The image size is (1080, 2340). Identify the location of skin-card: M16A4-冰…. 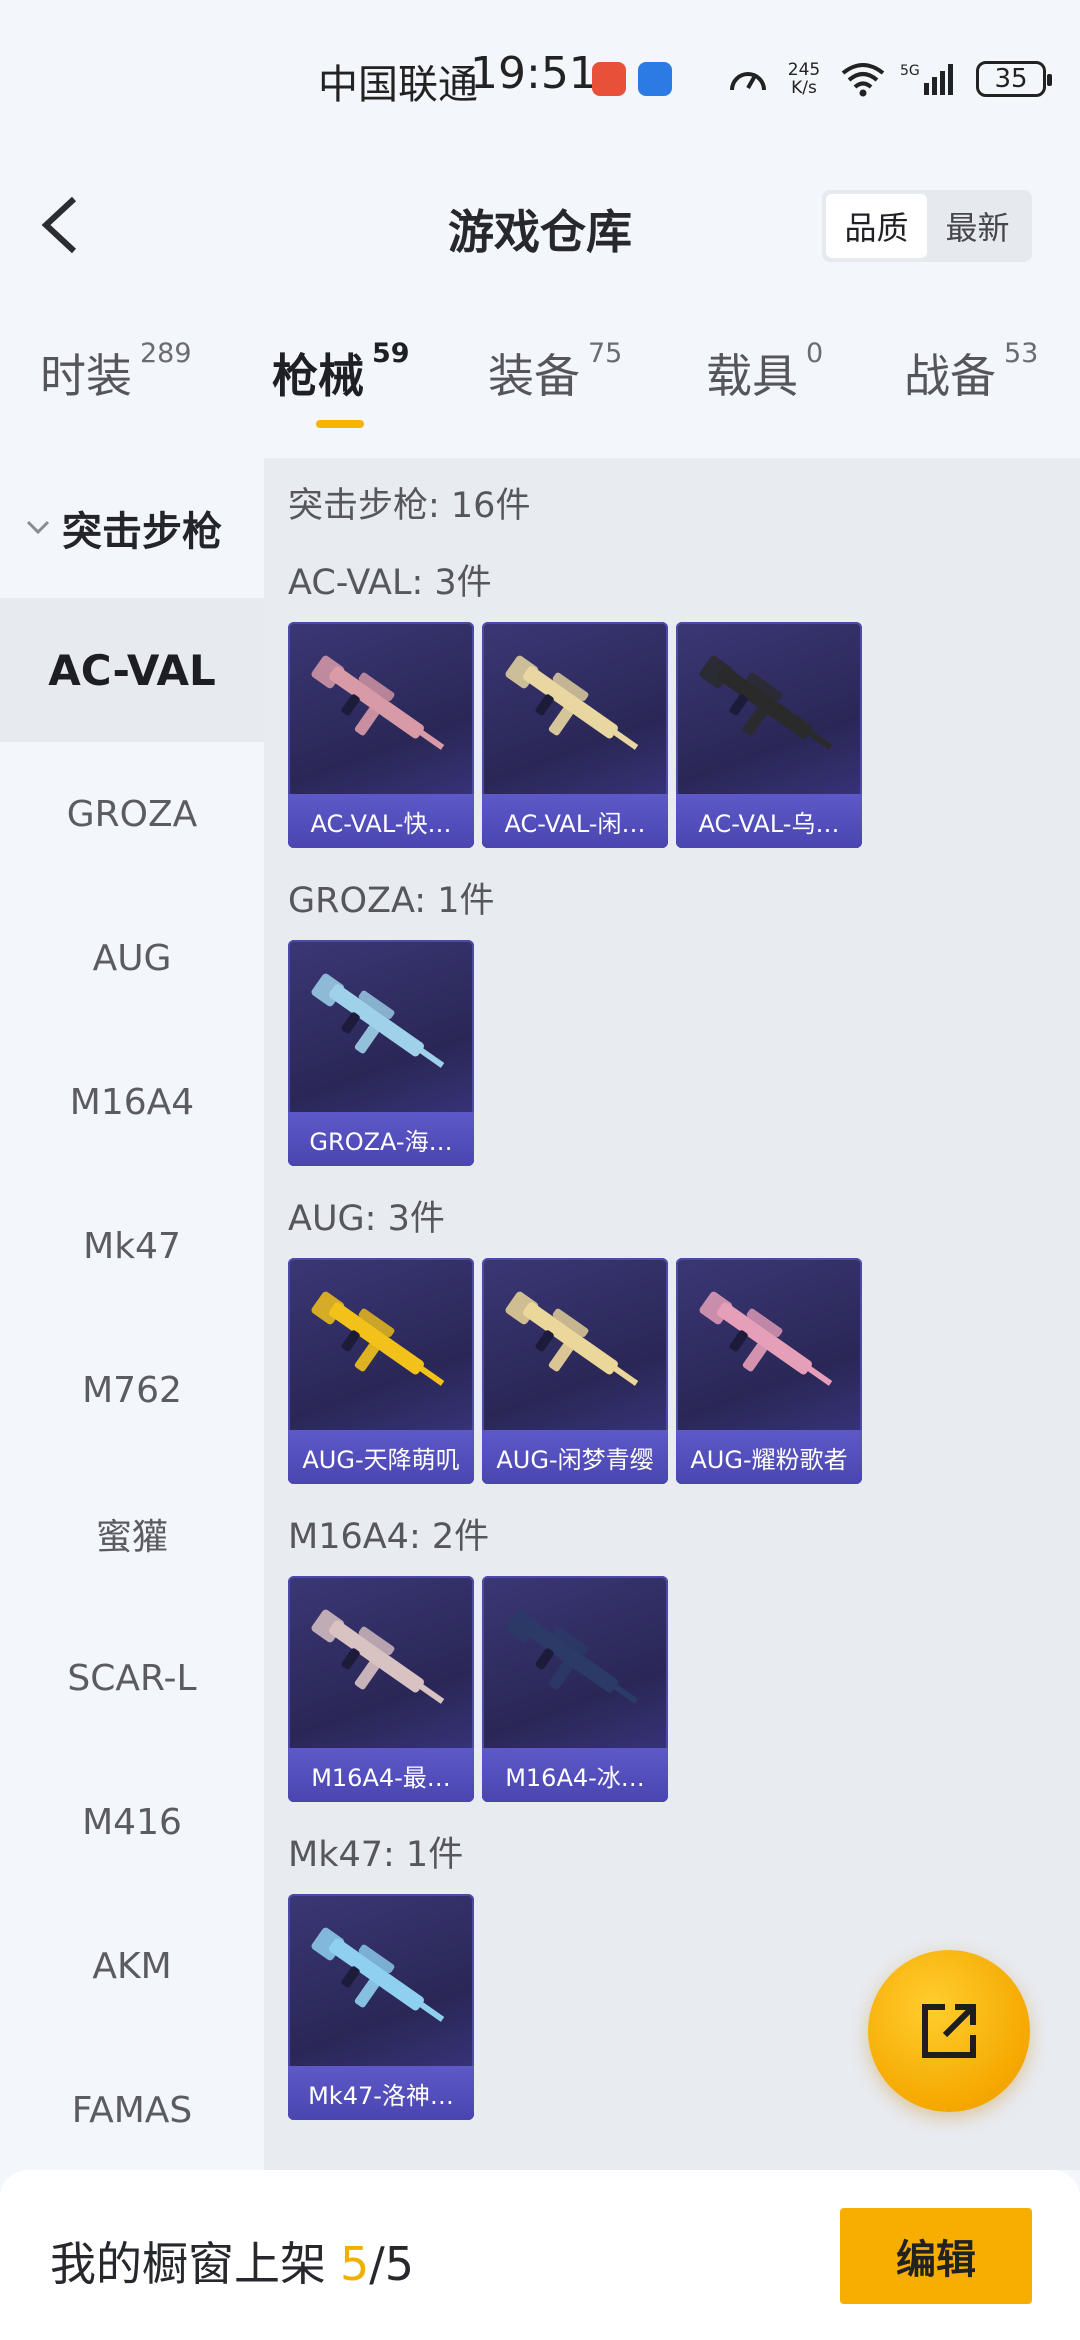
(575, 1689).